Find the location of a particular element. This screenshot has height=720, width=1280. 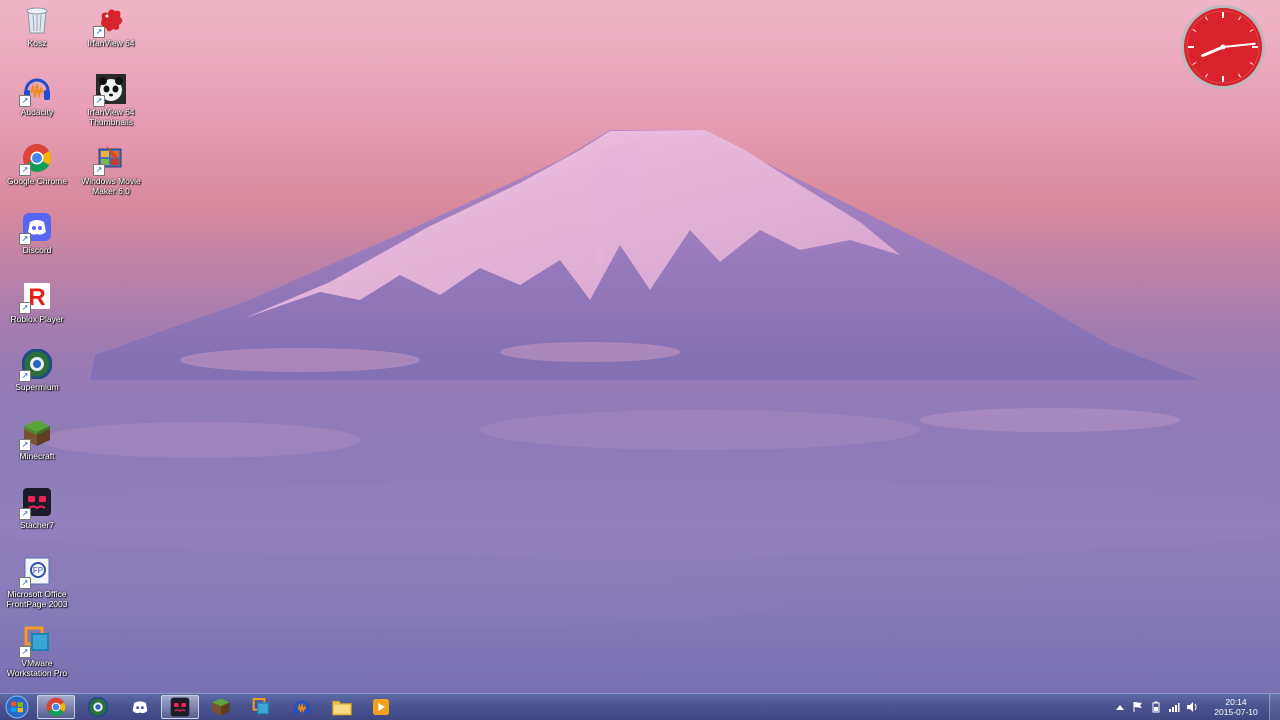

chrome-icon is located at coordinates (56, 707).